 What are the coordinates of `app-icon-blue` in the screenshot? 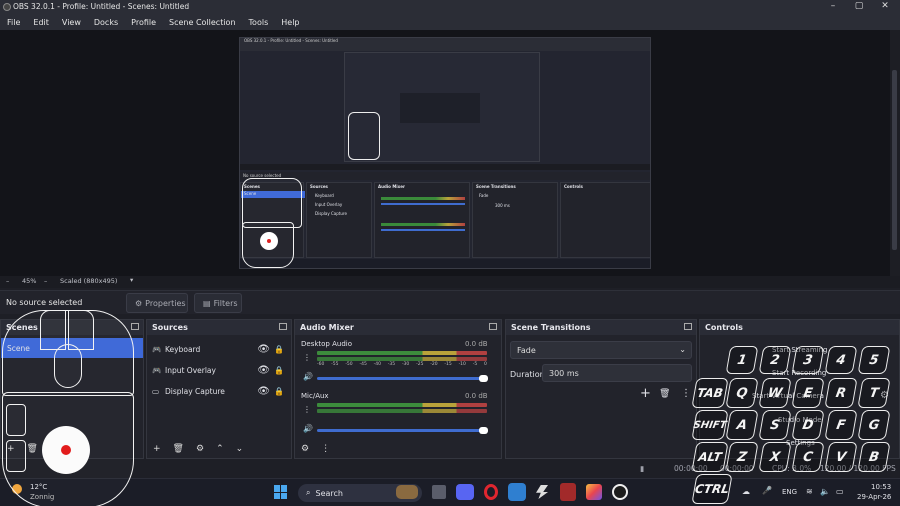 It's located at (517, 492).